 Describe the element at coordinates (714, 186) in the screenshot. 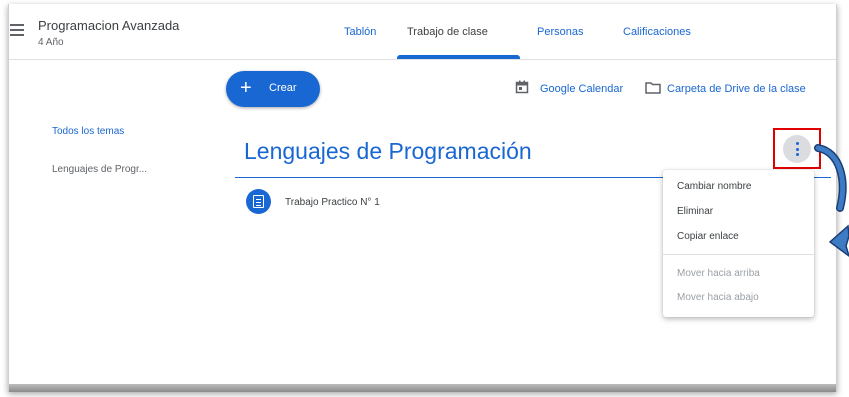

I see `menu-item-rename: Cambiar nombre` at that location.